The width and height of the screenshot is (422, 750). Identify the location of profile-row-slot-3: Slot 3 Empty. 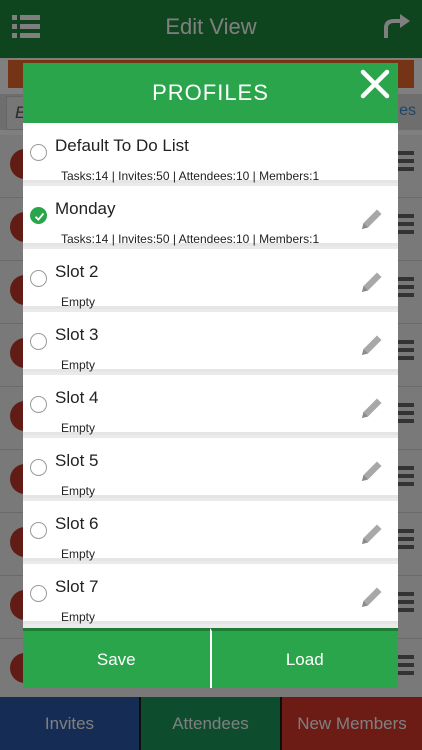
(210, 342).